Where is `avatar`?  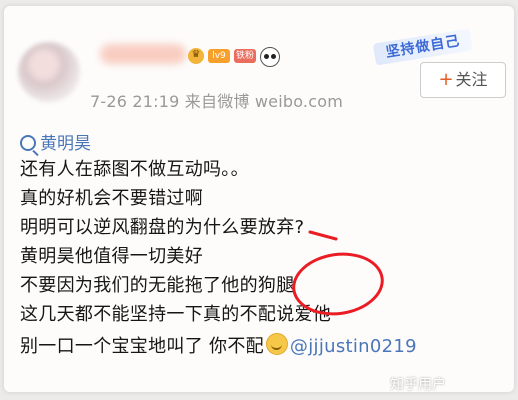
avatar is located at coordinates (49, 72).